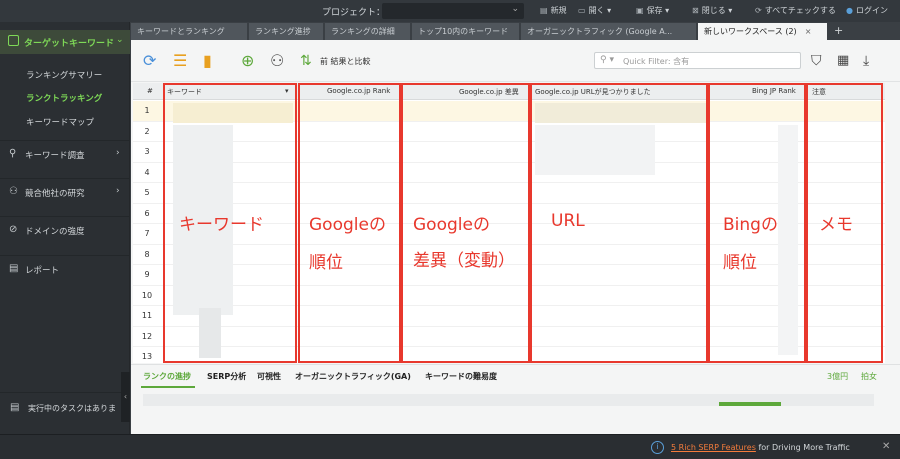 This screenshot has width=900, height=459. Describe the element at coordinates (544, 10) in the screenshot. I see `new-file-icon: ▤` at that location.